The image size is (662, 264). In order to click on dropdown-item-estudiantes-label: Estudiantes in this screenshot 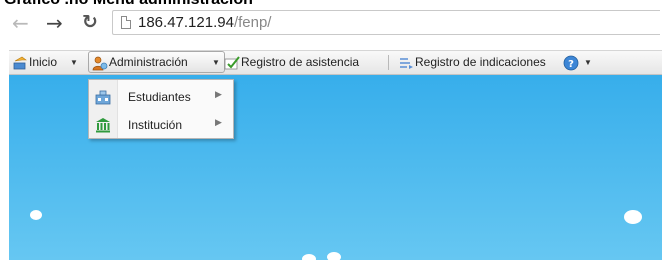, I will do `click(159, 97)`.